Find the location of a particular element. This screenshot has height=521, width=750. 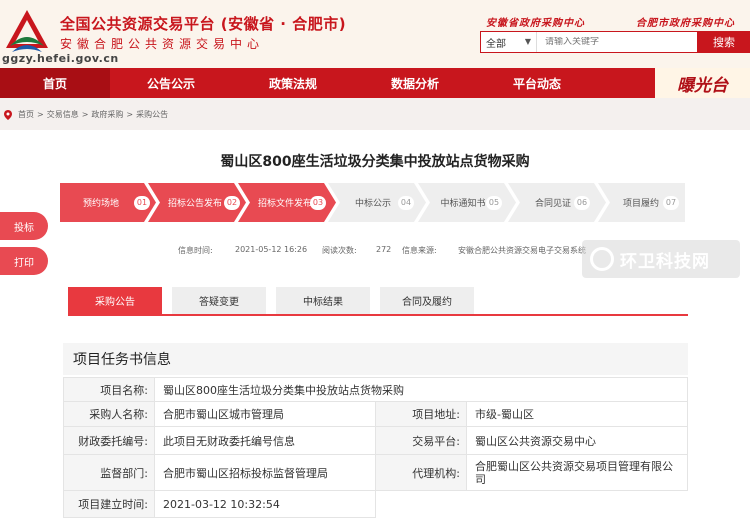

location-label: 项目地址: is located at coordinates (421, 414).